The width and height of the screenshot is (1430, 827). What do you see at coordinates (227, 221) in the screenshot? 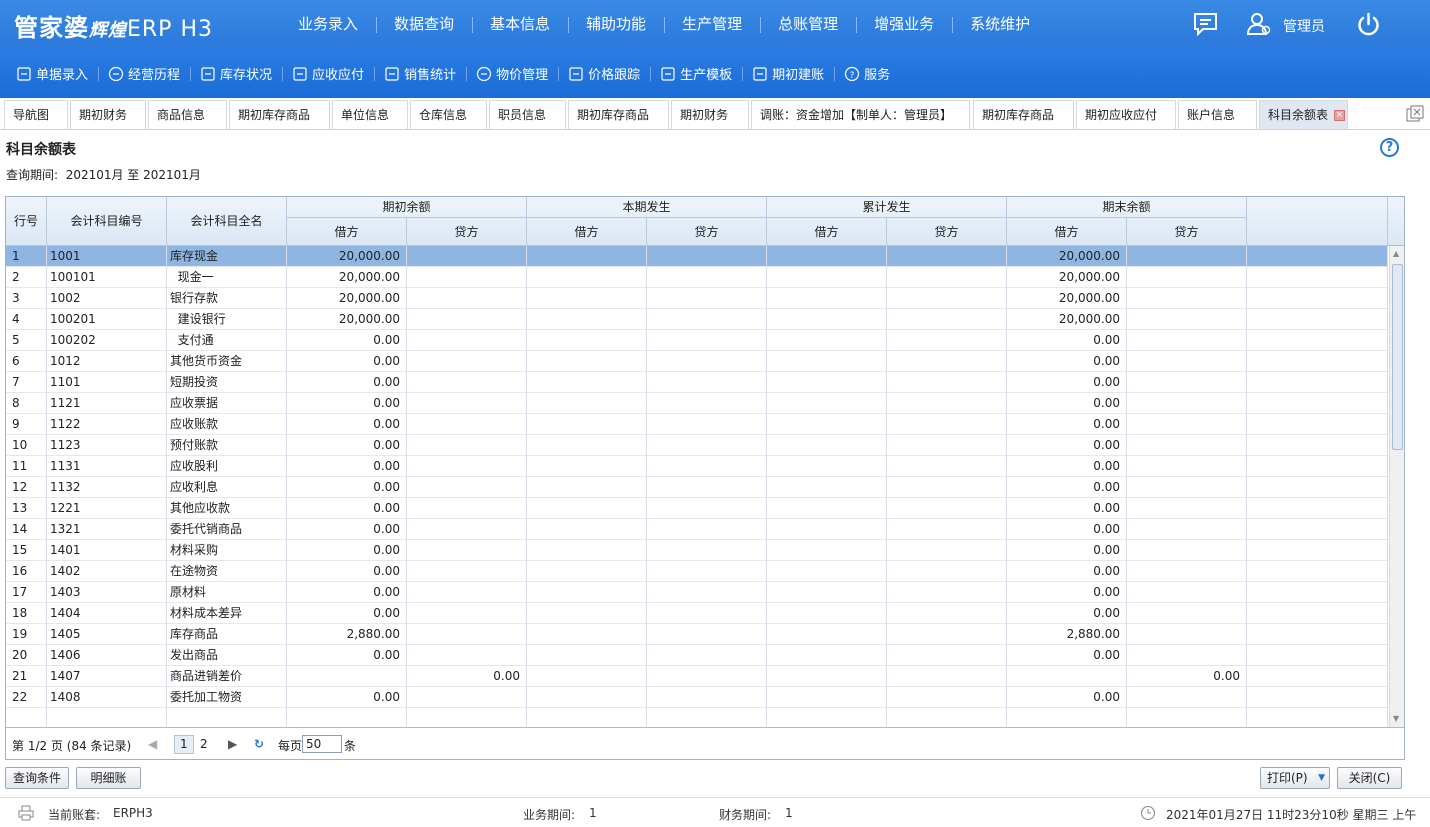
I see `header-name: 会计科目全名` at bounding box center [227, 221].